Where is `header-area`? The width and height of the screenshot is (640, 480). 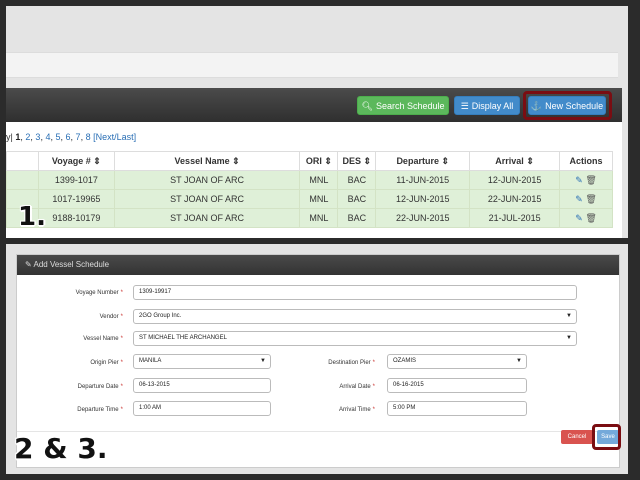 header-area is located at coordinates (317, 29).